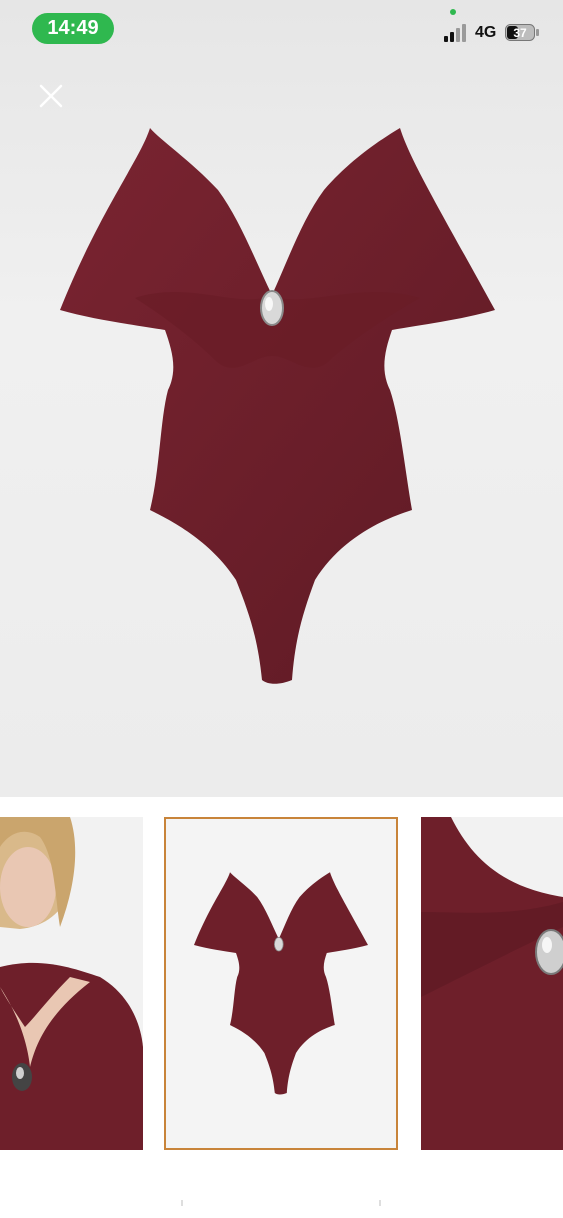 The image size is (563, 1218). I want to click on thumbnail-product, so click(281, 983).